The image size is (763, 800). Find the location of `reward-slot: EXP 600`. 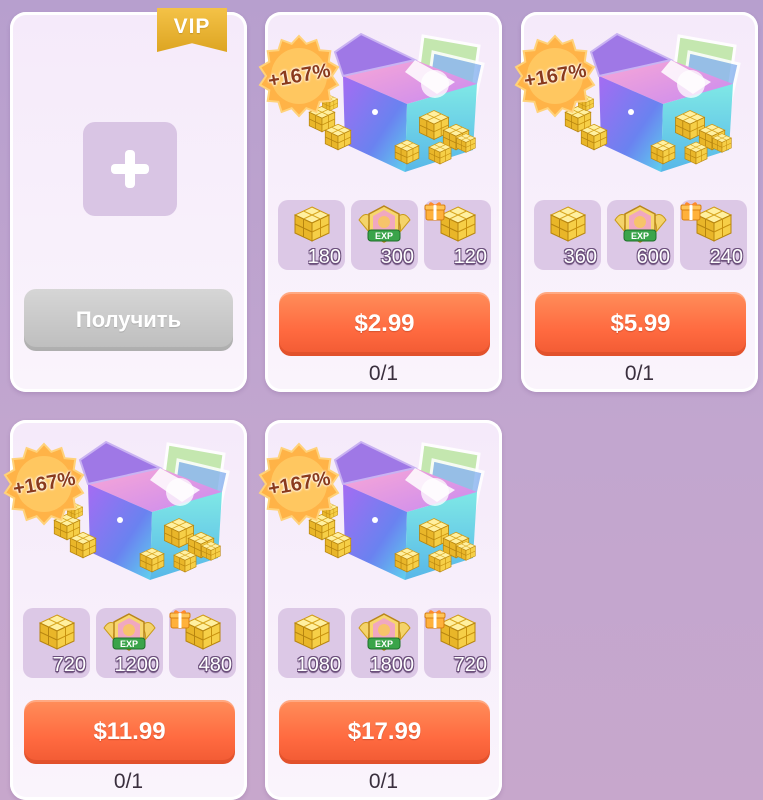

reward-slot: EXP 600 is located at coordinates (640, 235).